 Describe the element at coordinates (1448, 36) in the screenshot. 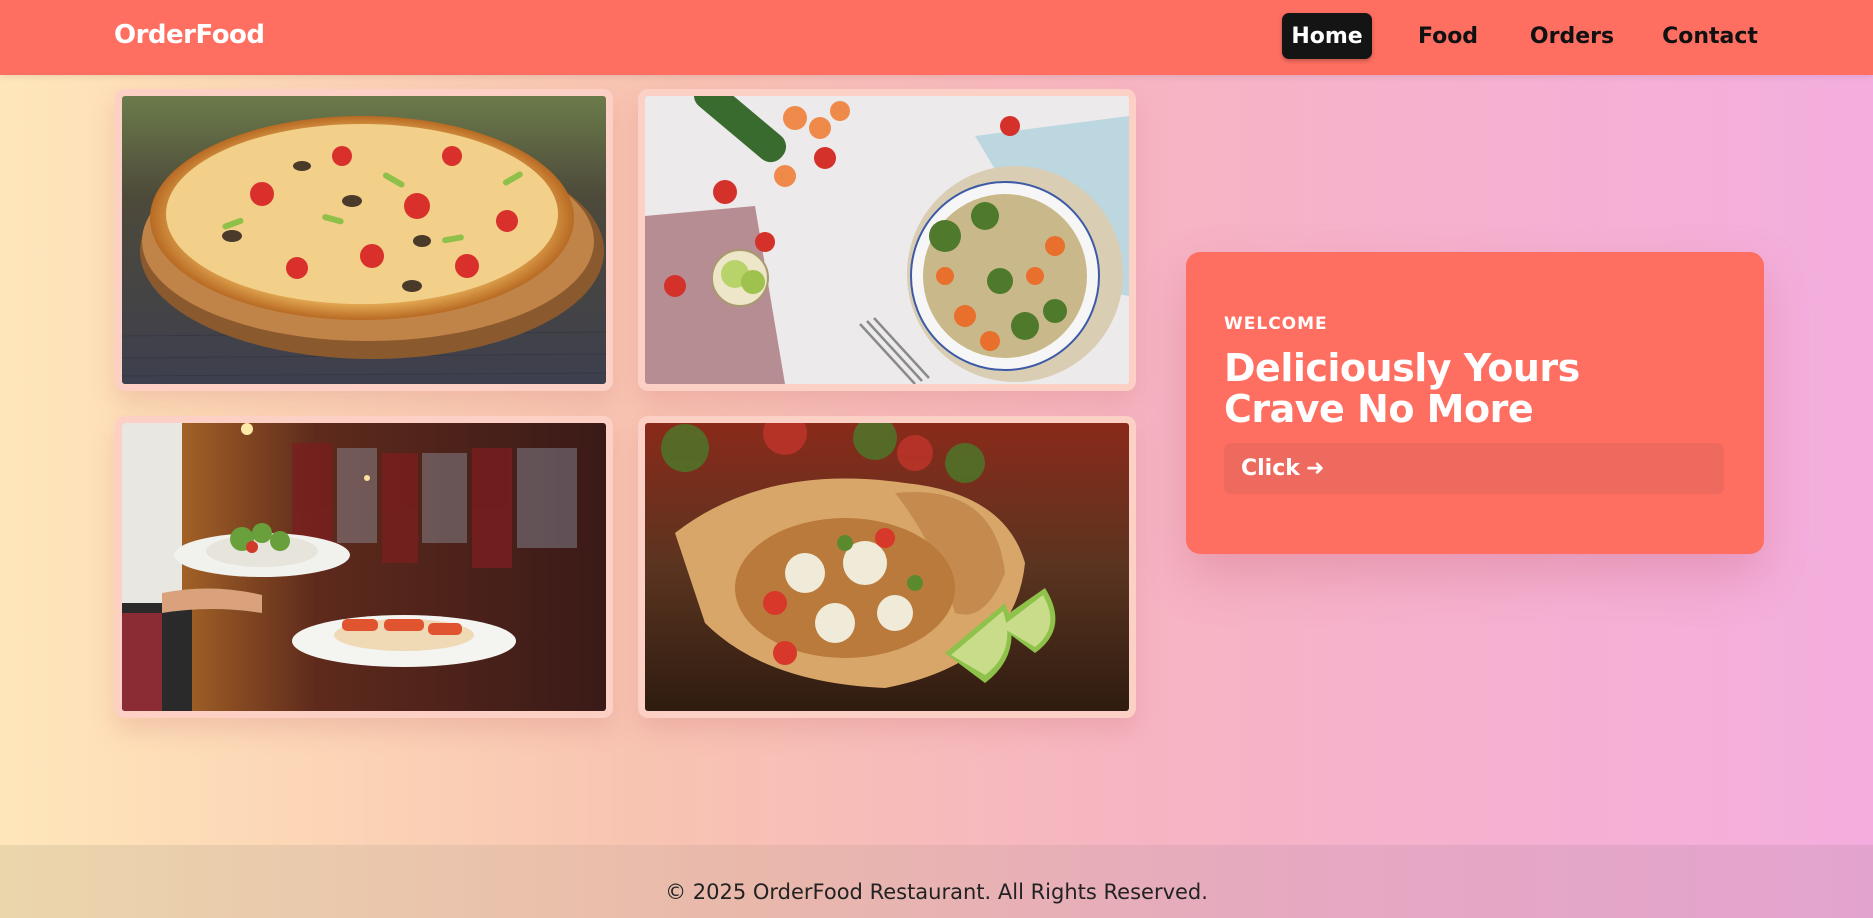

I see `nav-food-link: Food` at that location.